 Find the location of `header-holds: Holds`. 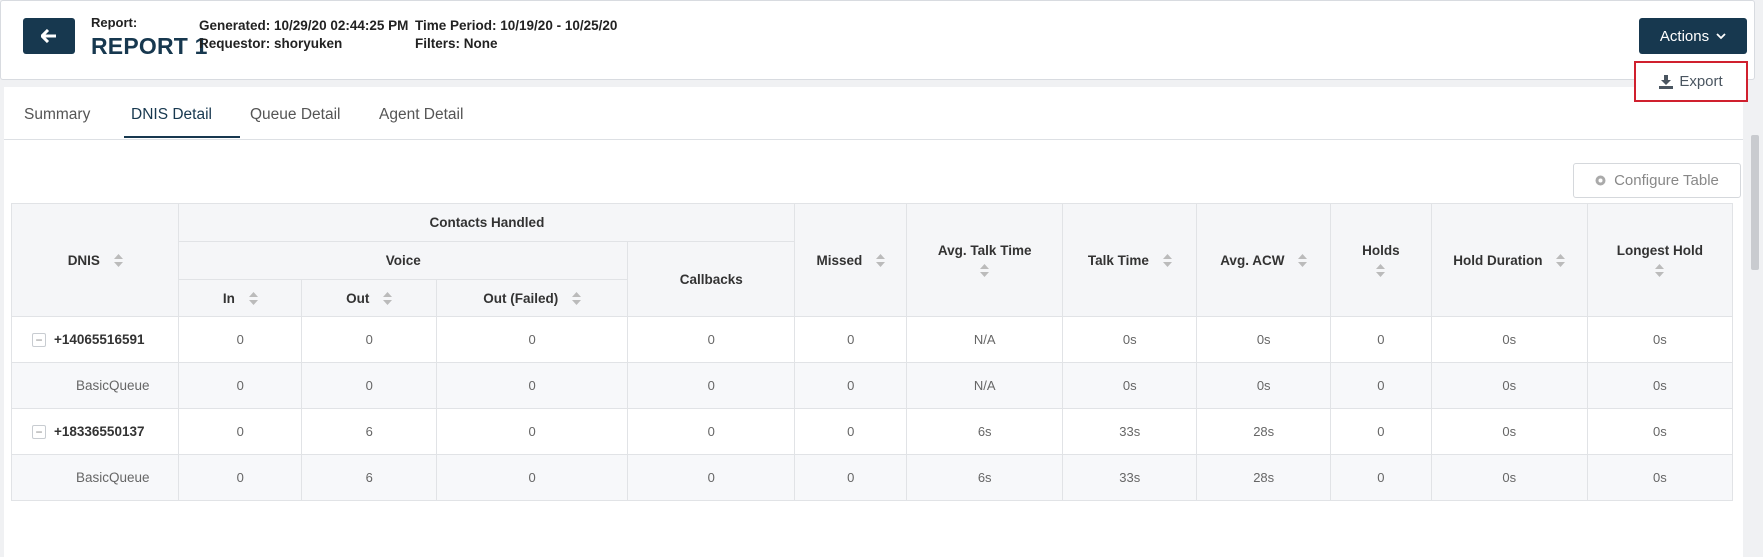

header-holds: Holds is located at coordinates (1381, 260).